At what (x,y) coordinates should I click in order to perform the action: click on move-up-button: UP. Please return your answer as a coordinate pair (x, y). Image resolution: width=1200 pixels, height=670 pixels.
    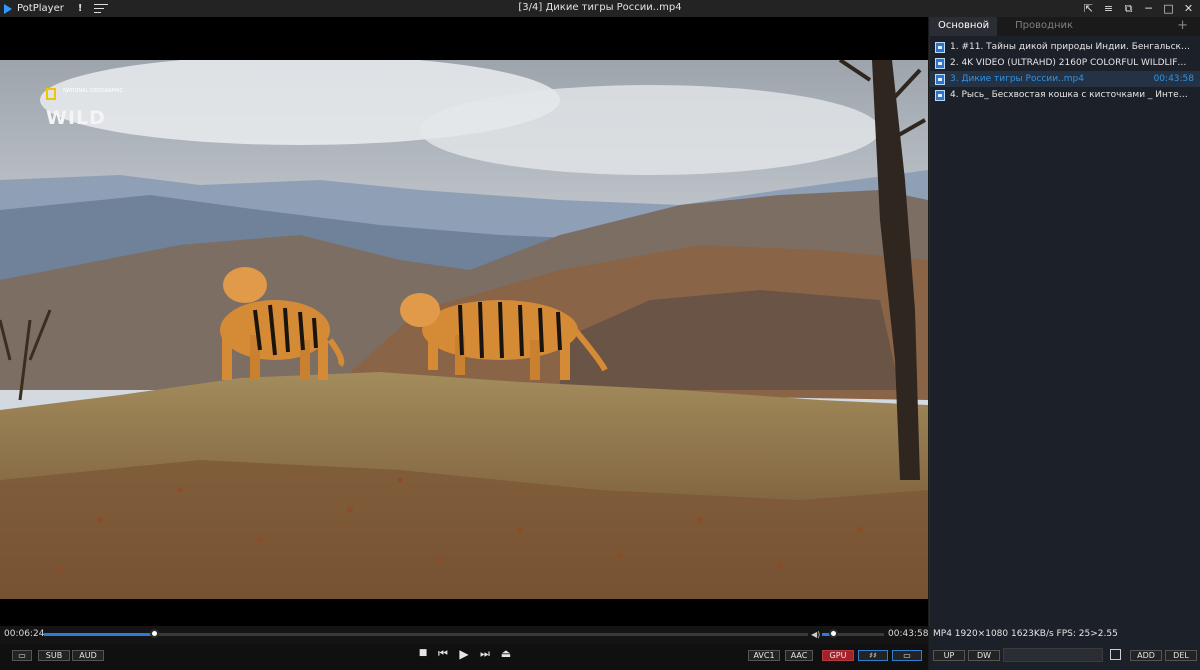
    Looking at the image, I should click on (949, 655).